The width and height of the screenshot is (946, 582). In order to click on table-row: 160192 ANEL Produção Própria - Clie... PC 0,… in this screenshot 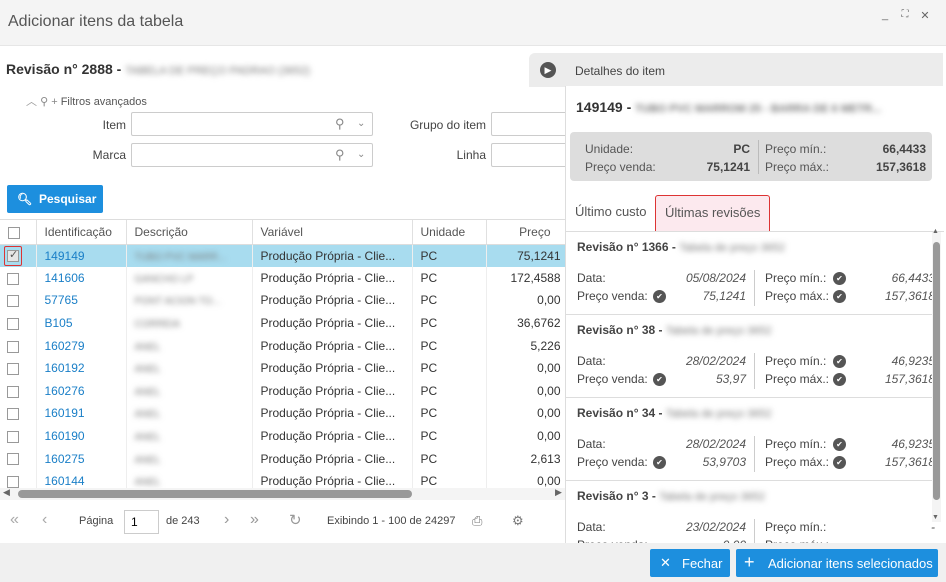, I will do `click(282, 368)`.